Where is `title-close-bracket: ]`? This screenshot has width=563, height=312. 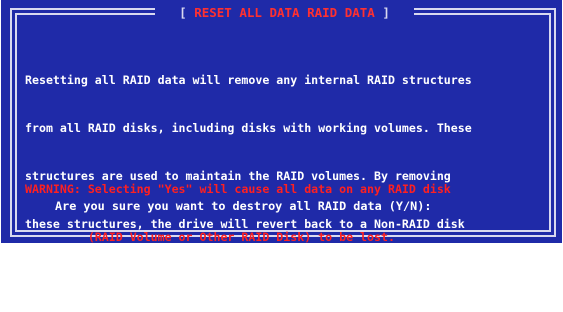 title-close-bracket: ] is located at coordinates (386, 12).